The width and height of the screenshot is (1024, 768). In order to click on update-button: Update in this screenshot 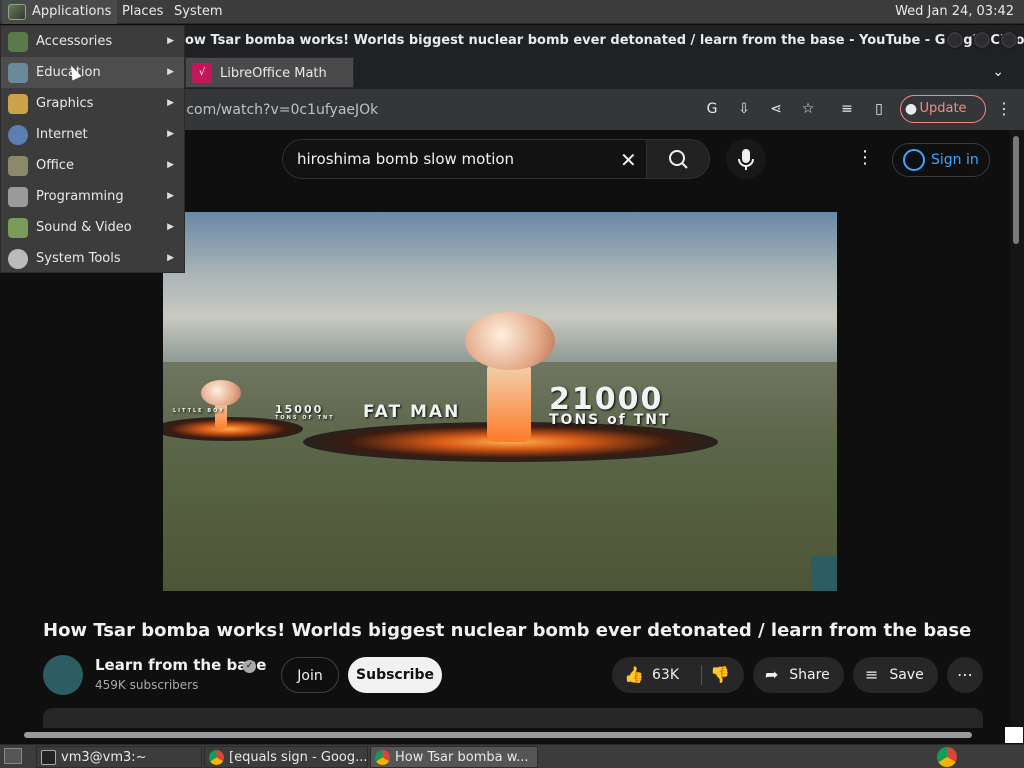, I will do `click(943, 109)`.